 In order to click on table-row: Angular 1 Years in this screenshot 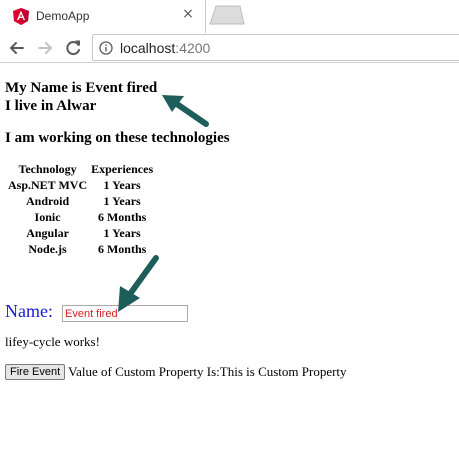, I will do `click(80, 233)`.